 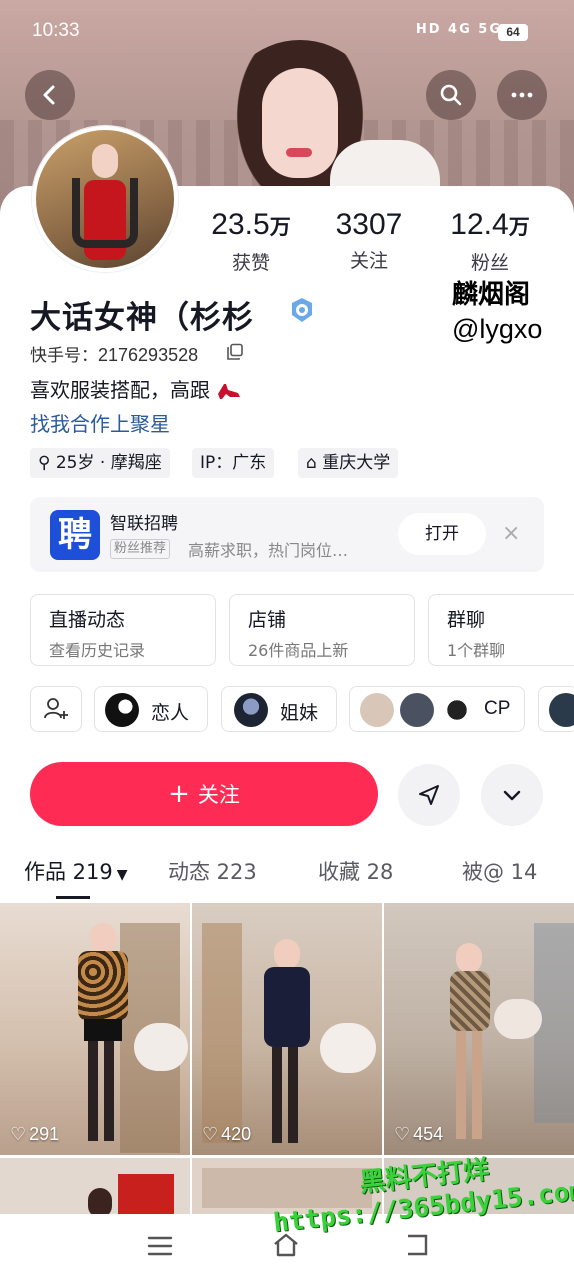 What do you see at coordinates (44, 463) in the screenshot?
I see `gender-icon: ⚲` at bounding box center [44, 463].